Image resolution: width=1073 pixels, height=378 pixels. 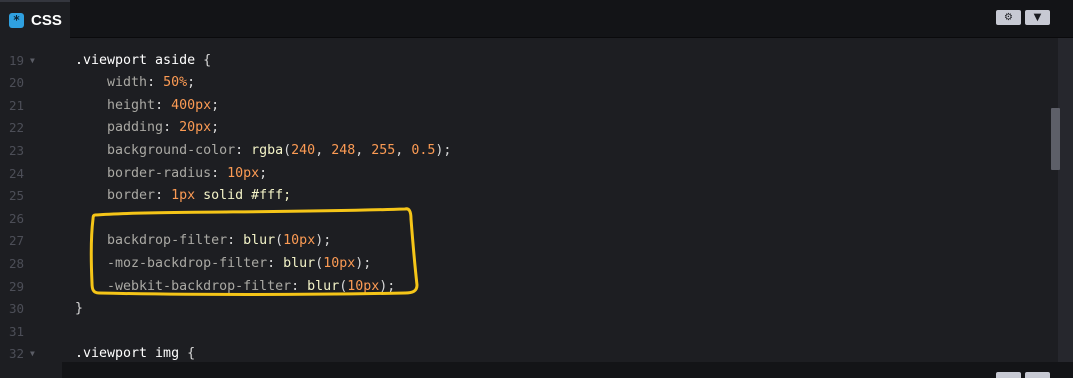 I want to click on code-line: 19 ▼ .viewport aside {, so click(x=525, y=61).